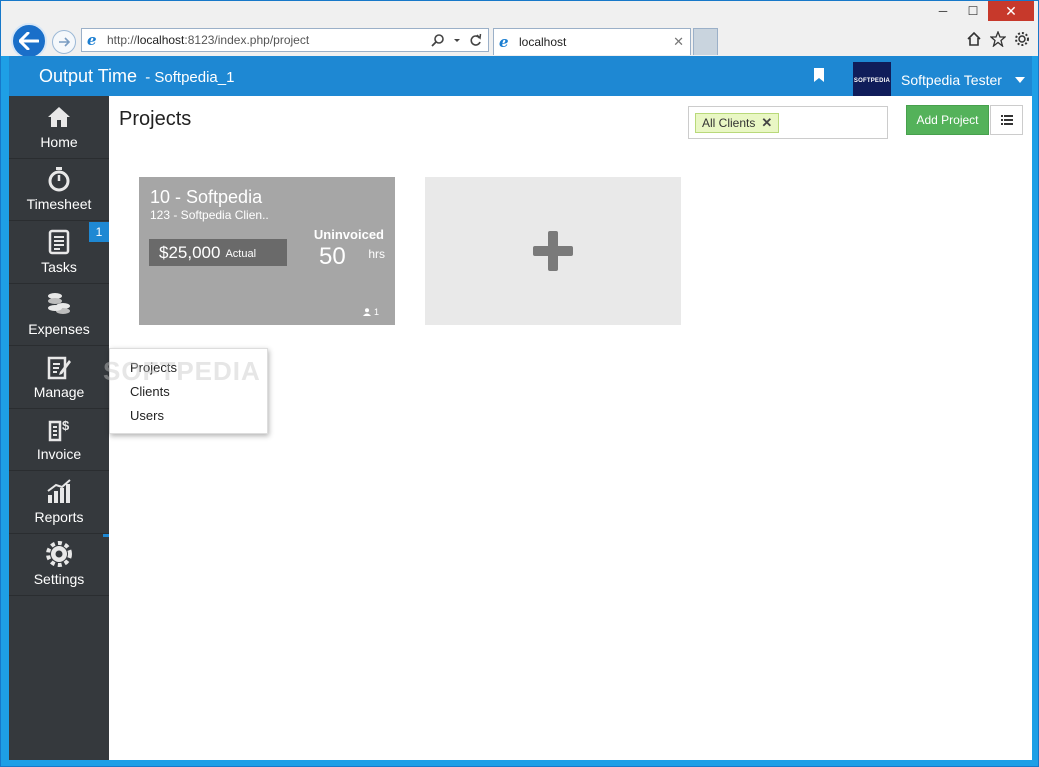  I want to click on uninvoiced-label: Uninvoiced, so click(348, 234).